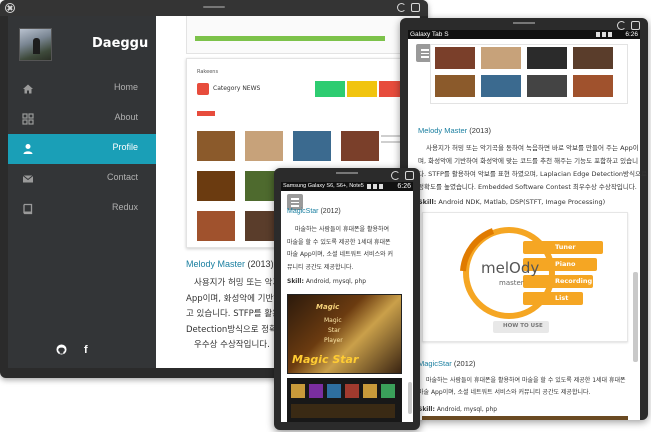  What do you see at coordinates (237, 88) in the screenshot?
I see `category-label: Category NEWS` at bounding box center [237, 88].